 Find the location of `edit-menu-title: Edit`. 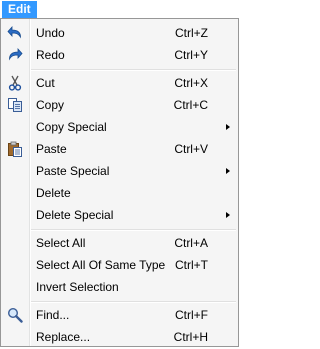

edit-menu-title: Edit is located at coordinates (19, 9).